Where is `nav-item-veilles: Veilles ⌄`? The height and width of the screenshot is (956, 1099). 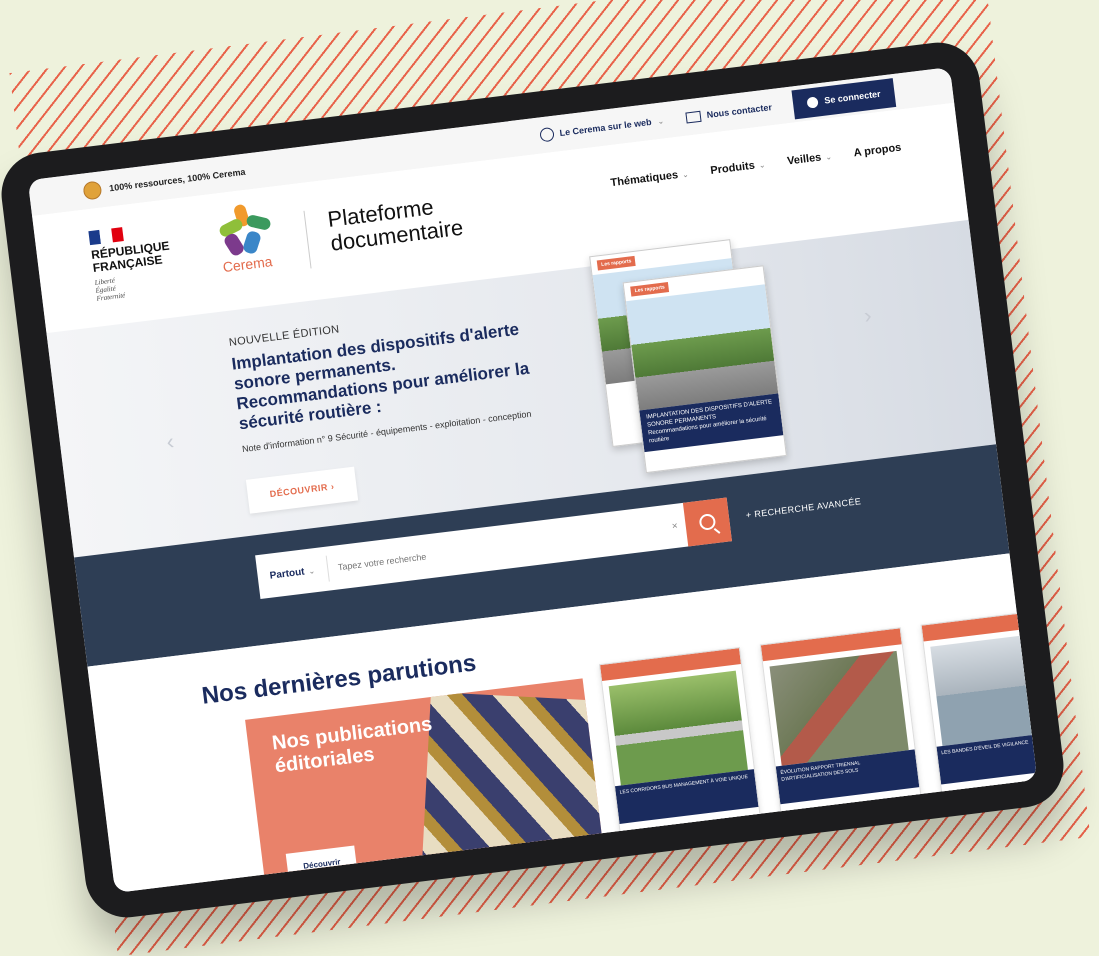
nav-item-veilles: Veilles ⌄ is located at coordinates (809, 158).